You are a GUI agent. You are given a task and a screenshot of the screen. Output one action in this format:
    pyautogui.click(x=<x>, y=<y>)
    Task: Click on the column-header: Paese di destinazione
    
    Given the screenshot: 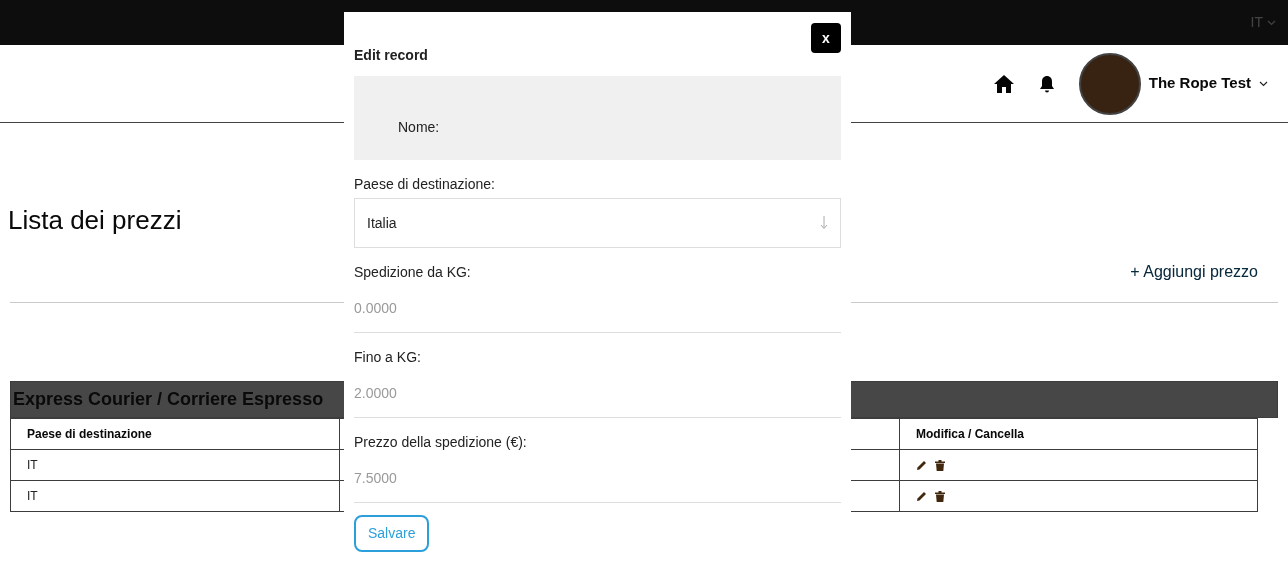 What is the action you would take?
    pyautogui.click(x=175, y=434)
    